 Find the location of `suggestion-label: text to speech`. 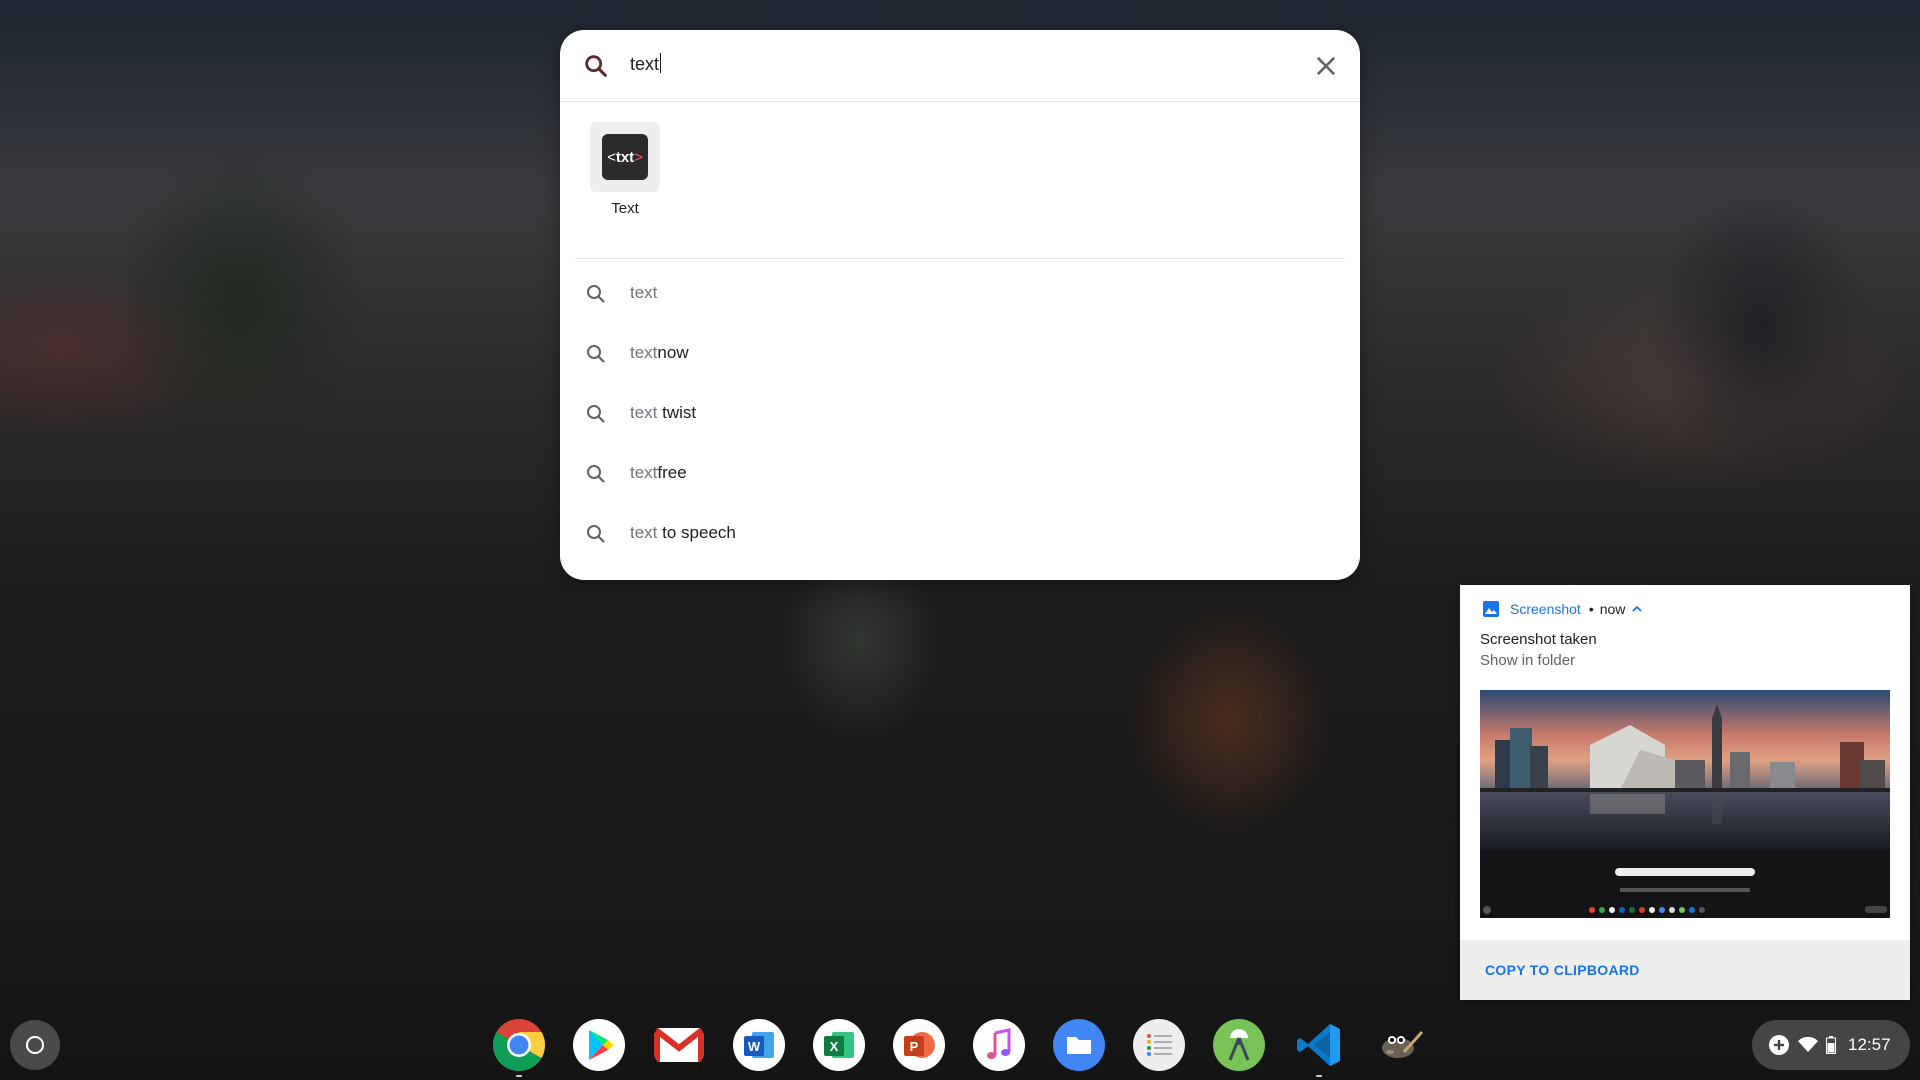

suggestion-label: text to speech is located at coordinates (683, 532).